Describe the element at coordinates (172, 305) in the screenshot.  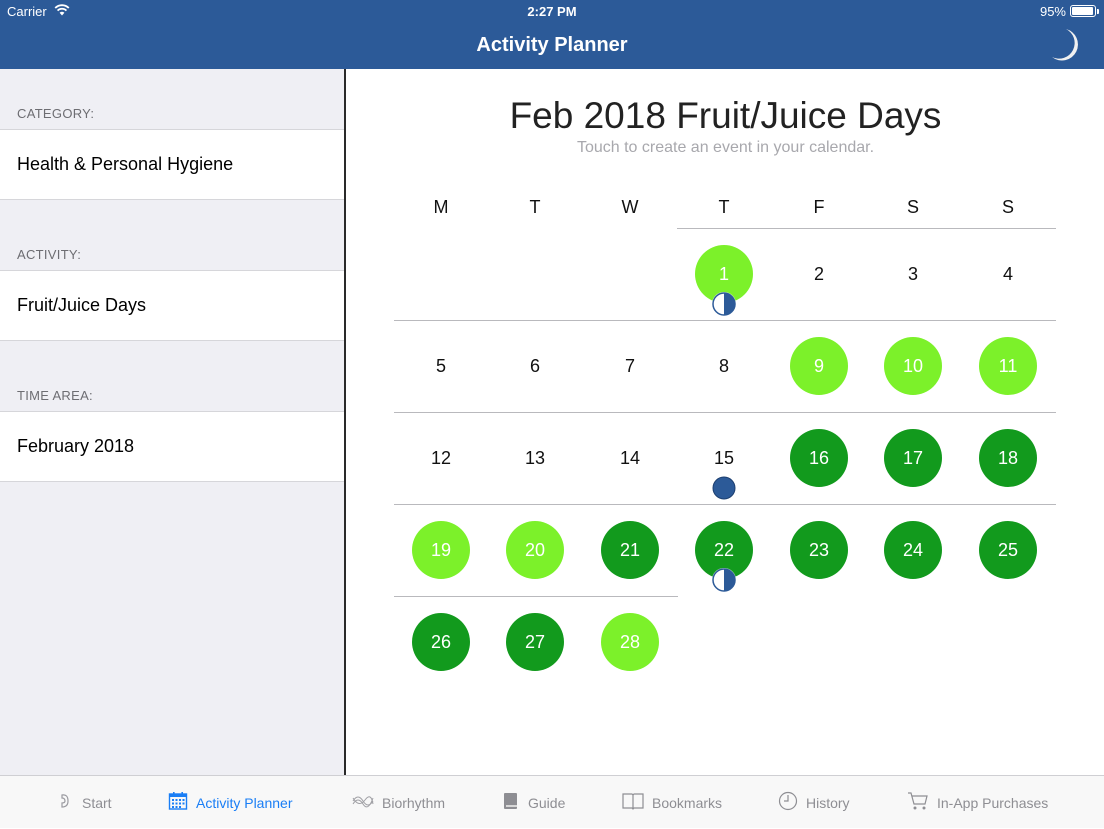
I see `activity-cell: Fruit/Juice Days` at that location.